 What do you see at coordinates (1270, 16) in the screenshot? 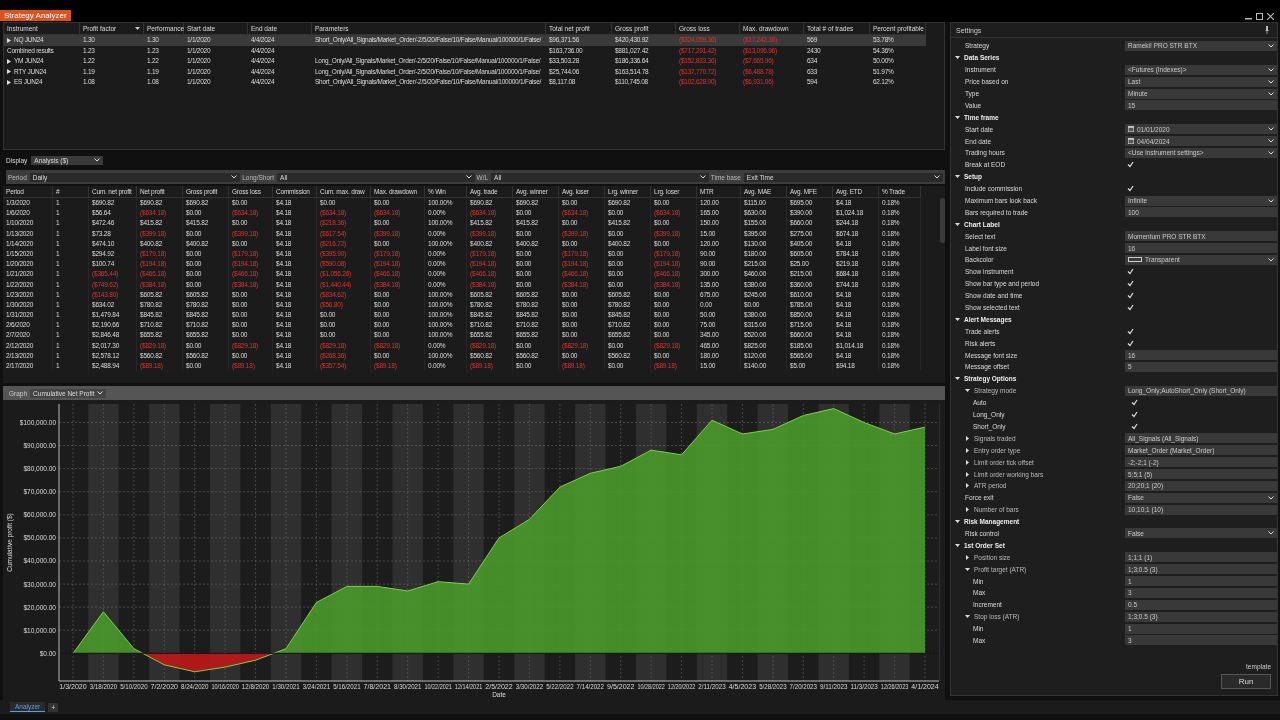
I see `close-icon` at bounding box center [1270, 16].